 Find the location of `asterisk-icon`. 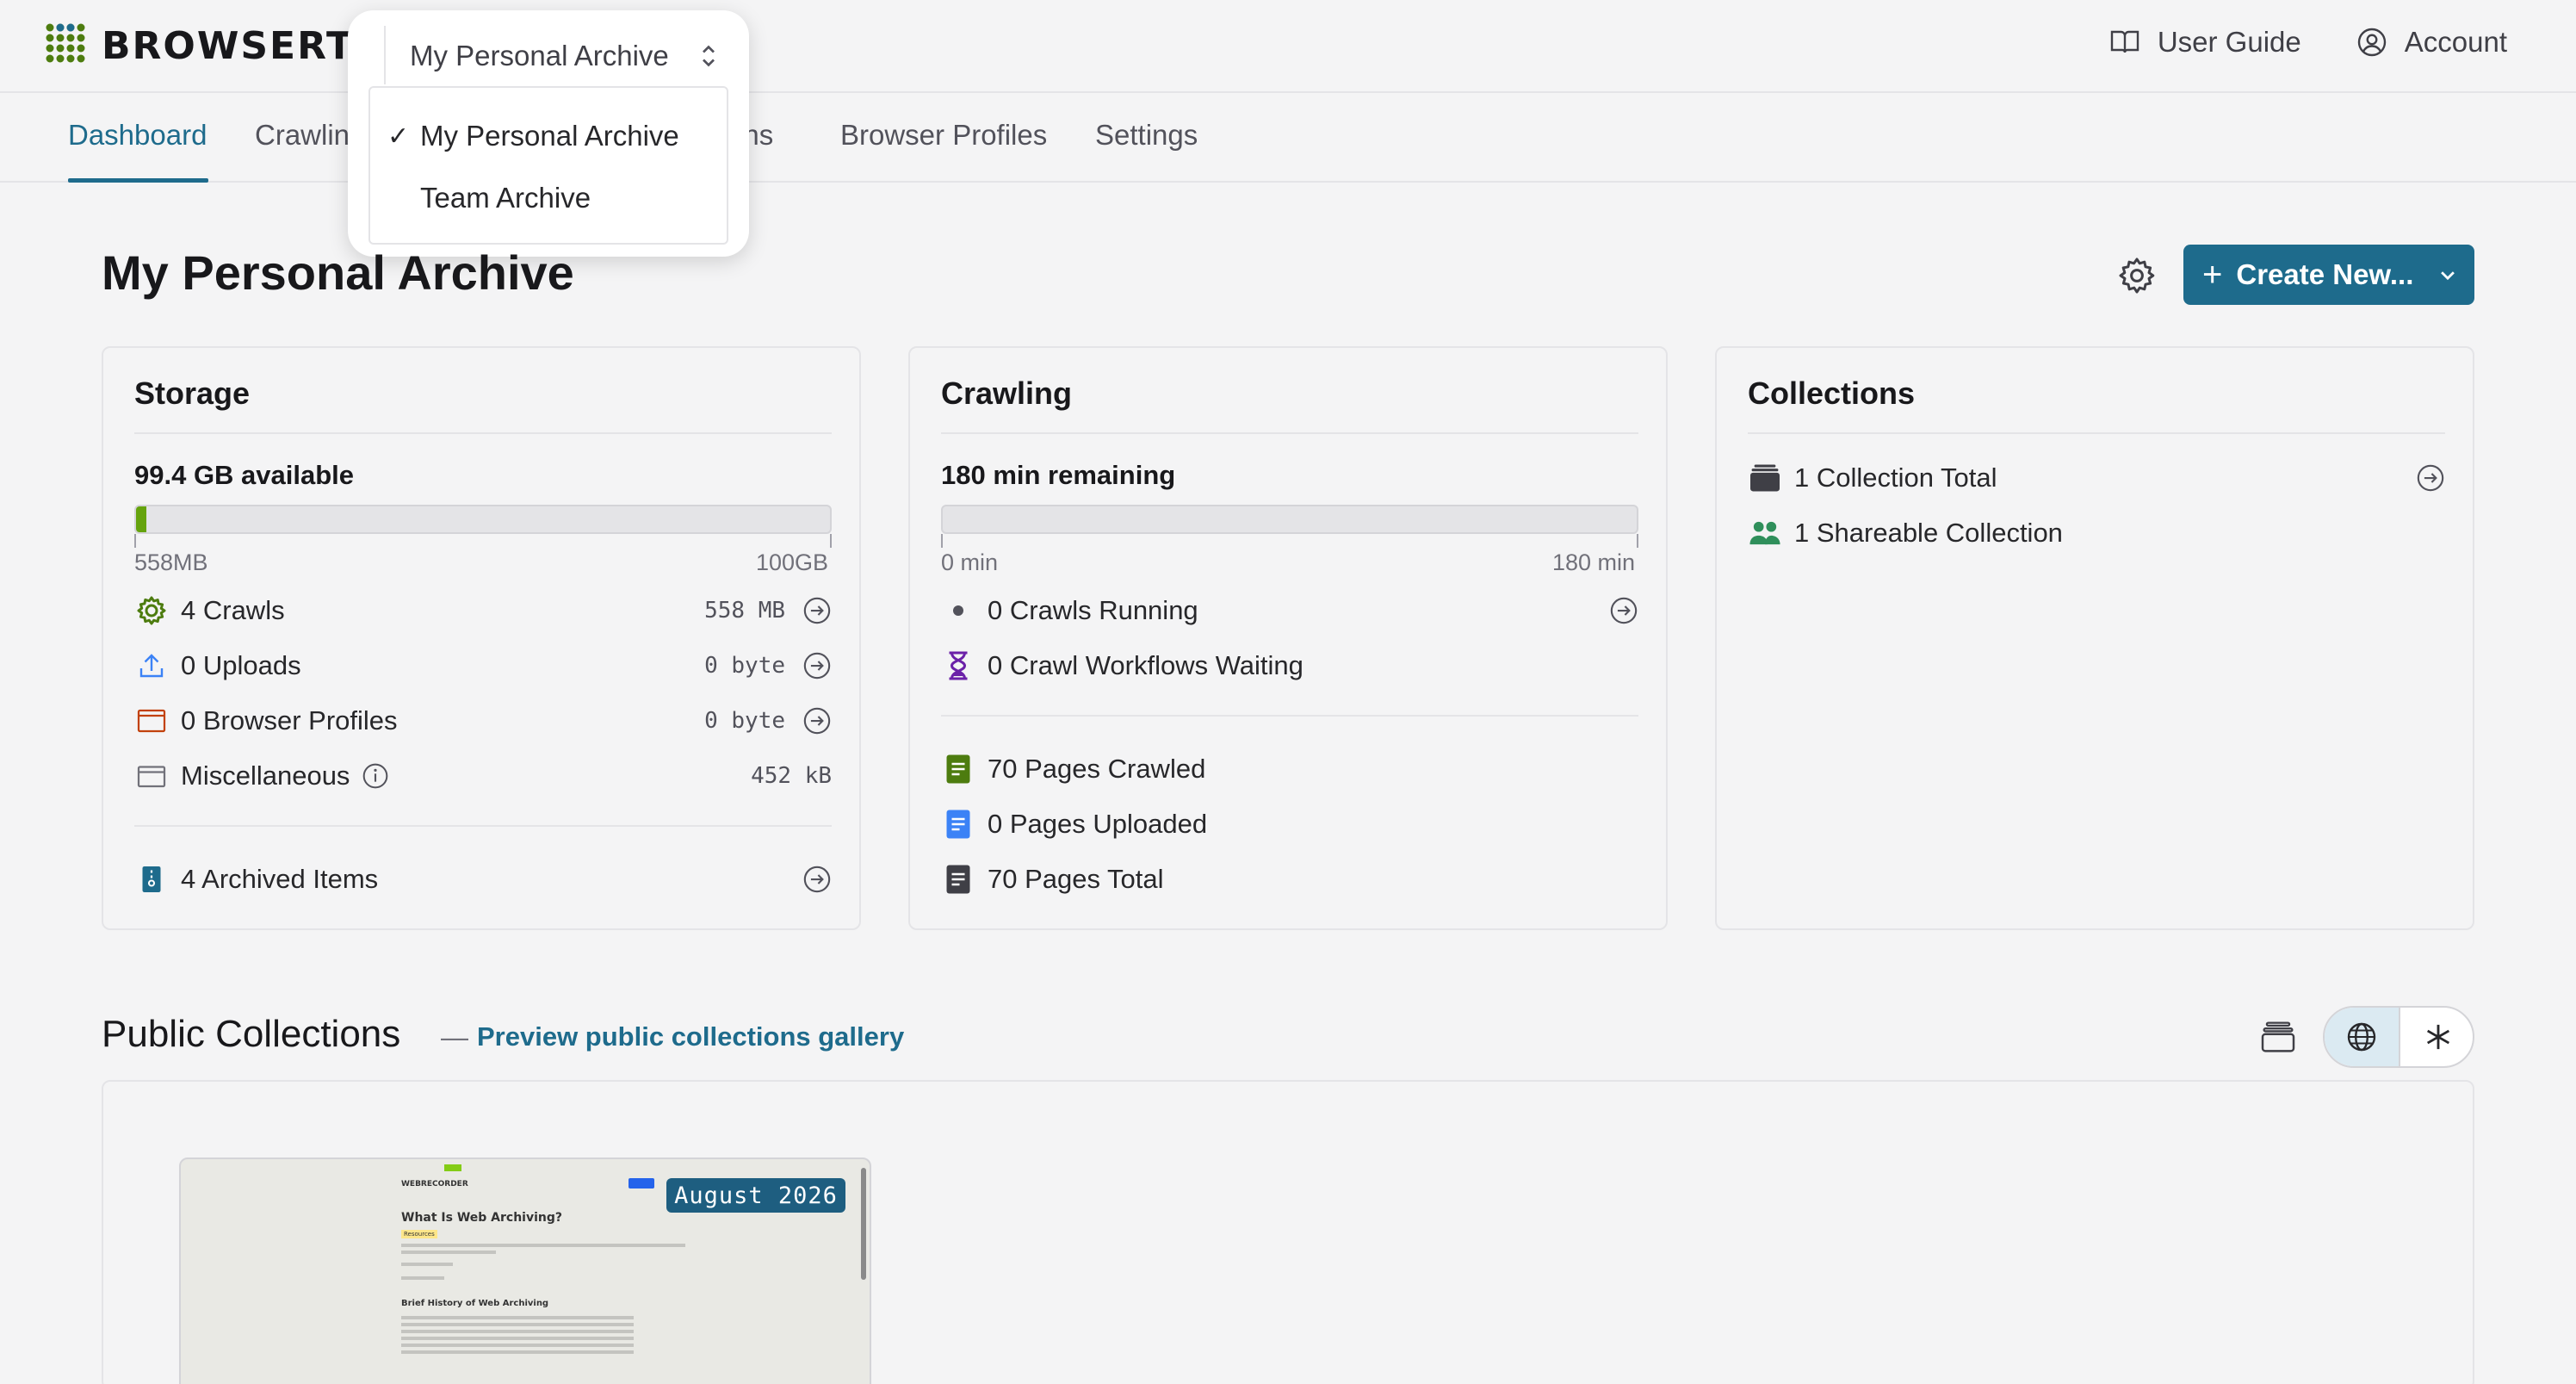

asterisk-icon is located at coordinates (2438, 1037).